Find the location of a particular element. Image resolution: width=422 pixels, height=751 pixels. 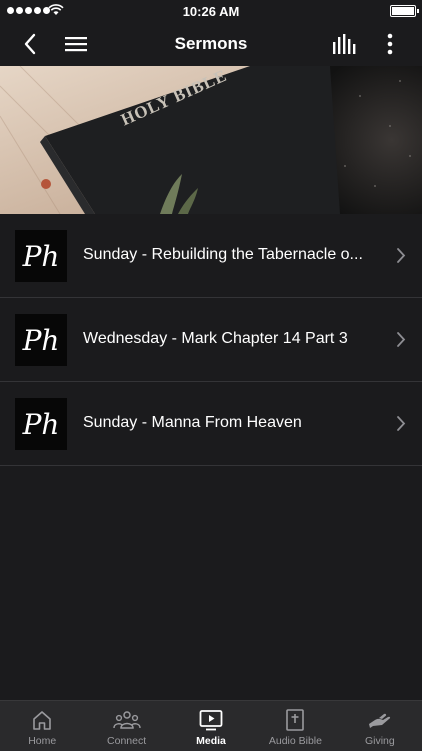

tab-giving: Giving is located at coordinates (380, 726).